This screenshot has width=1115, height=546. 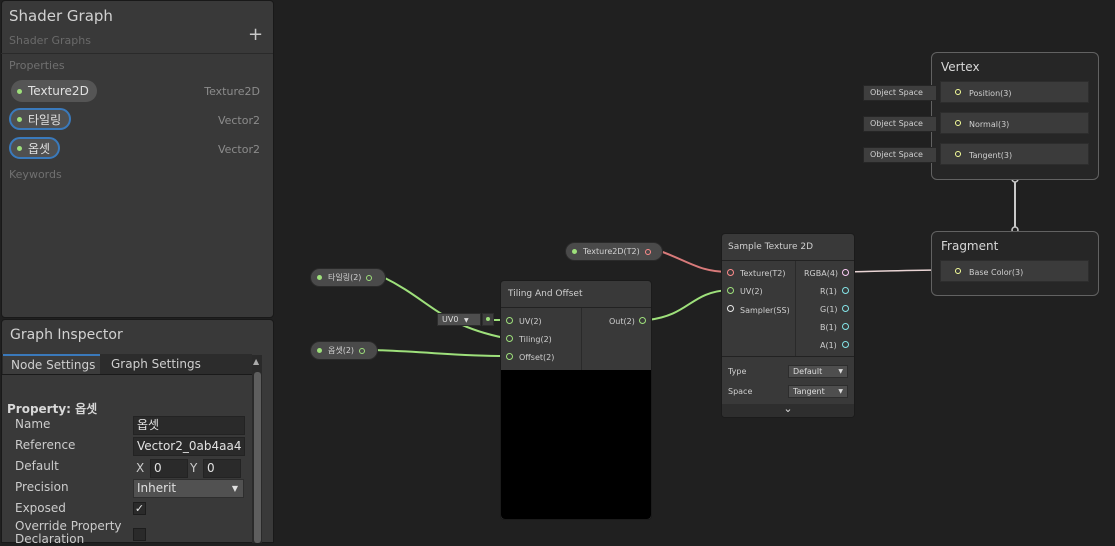 I want to click on uv-channel-dropdown: UV0 ▼, so click(x=459, y=319).